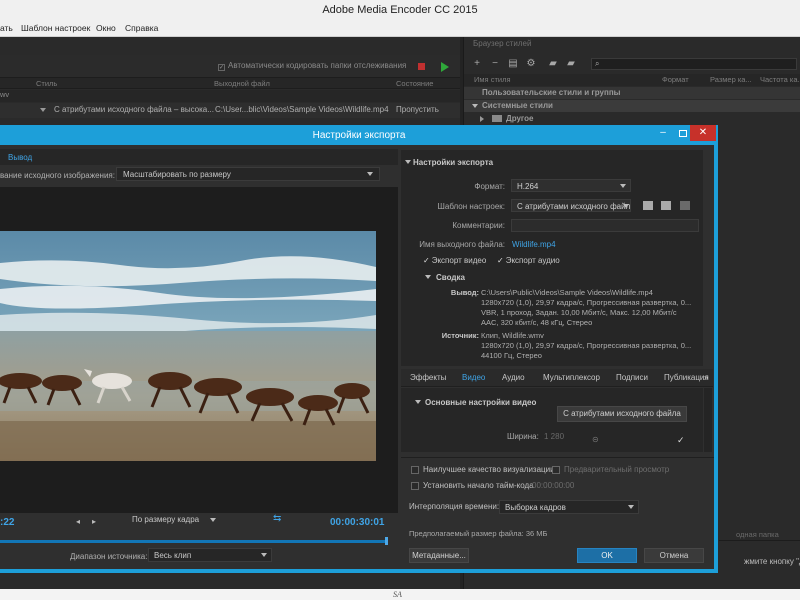 Image resolution: width=800 pixels, height=600 pixels. Describe the element at coordinates (531, 64) in the screenshot. I see `settings-icon: ⚙` at that location.